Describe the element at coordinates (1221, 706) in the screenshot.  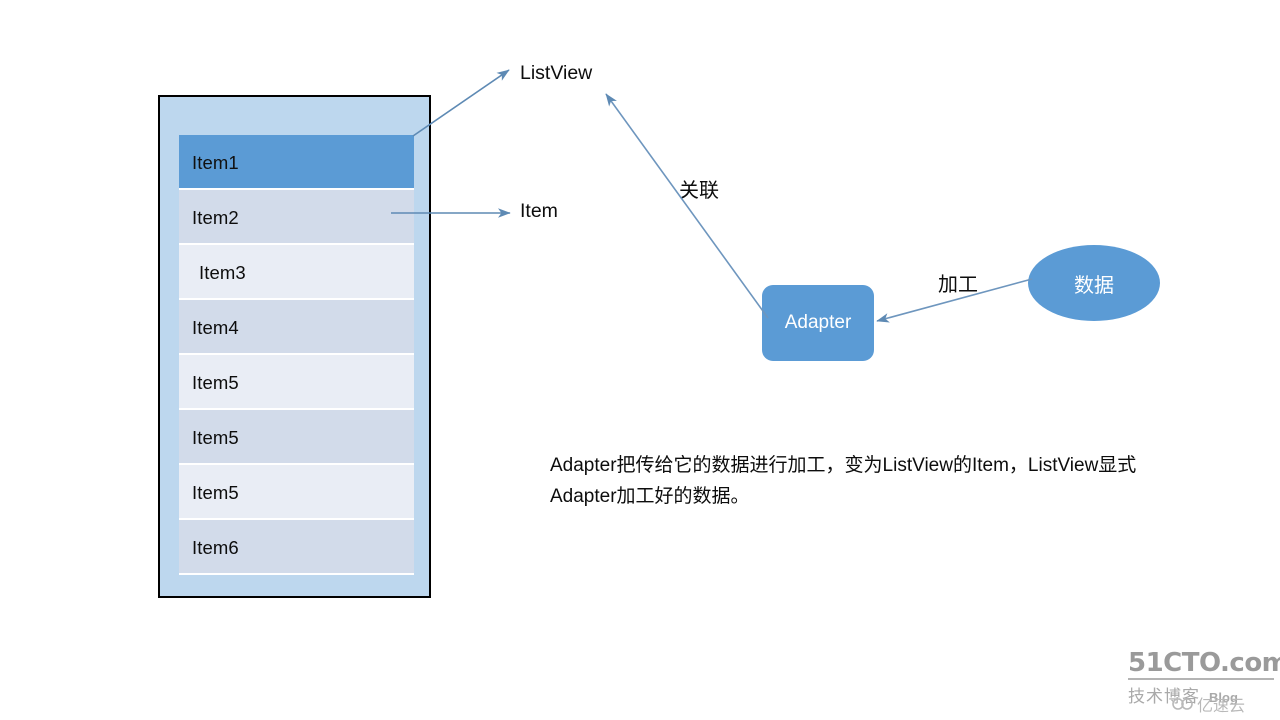
I see `watermark-secondary-label: 亿速云` at that location.